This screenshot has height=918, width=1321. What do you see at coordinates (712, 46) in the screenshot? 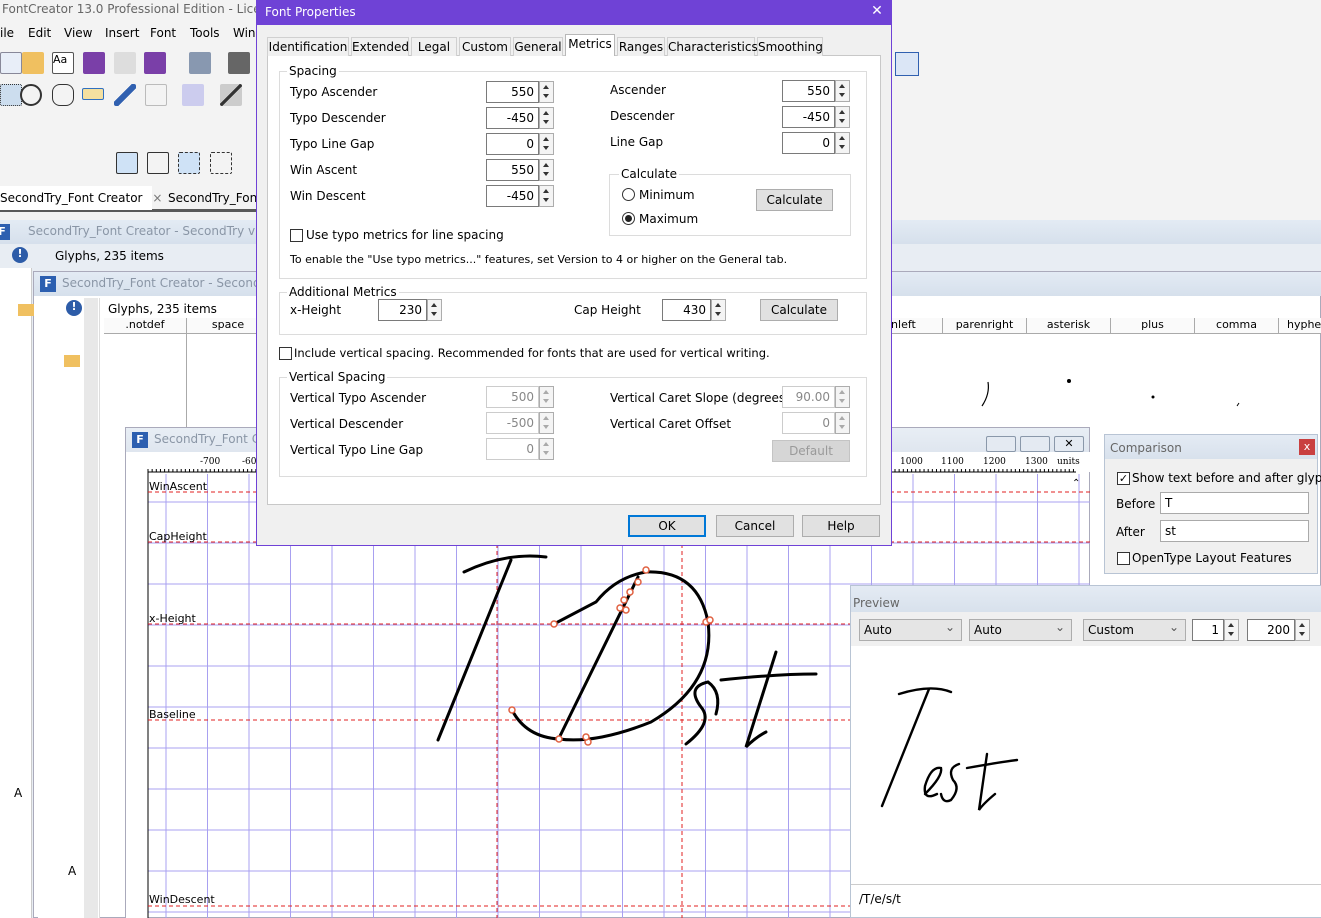
I see `tab-characteristics: Characteristics` at bounding box center [712, 46].